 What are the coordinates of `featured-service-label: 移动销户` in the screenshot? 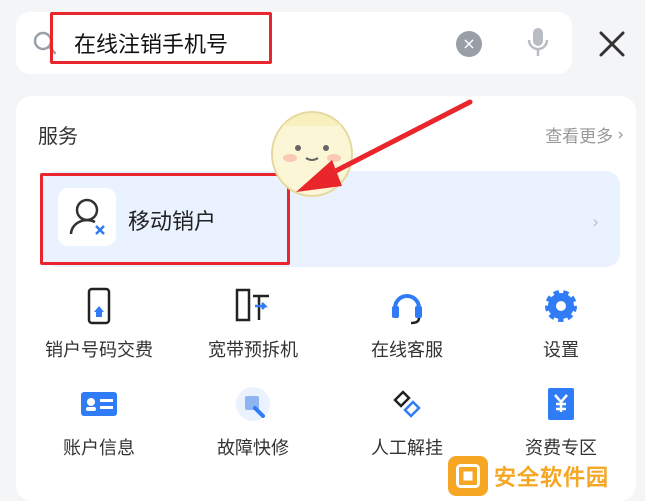 It's located at (172, 222).